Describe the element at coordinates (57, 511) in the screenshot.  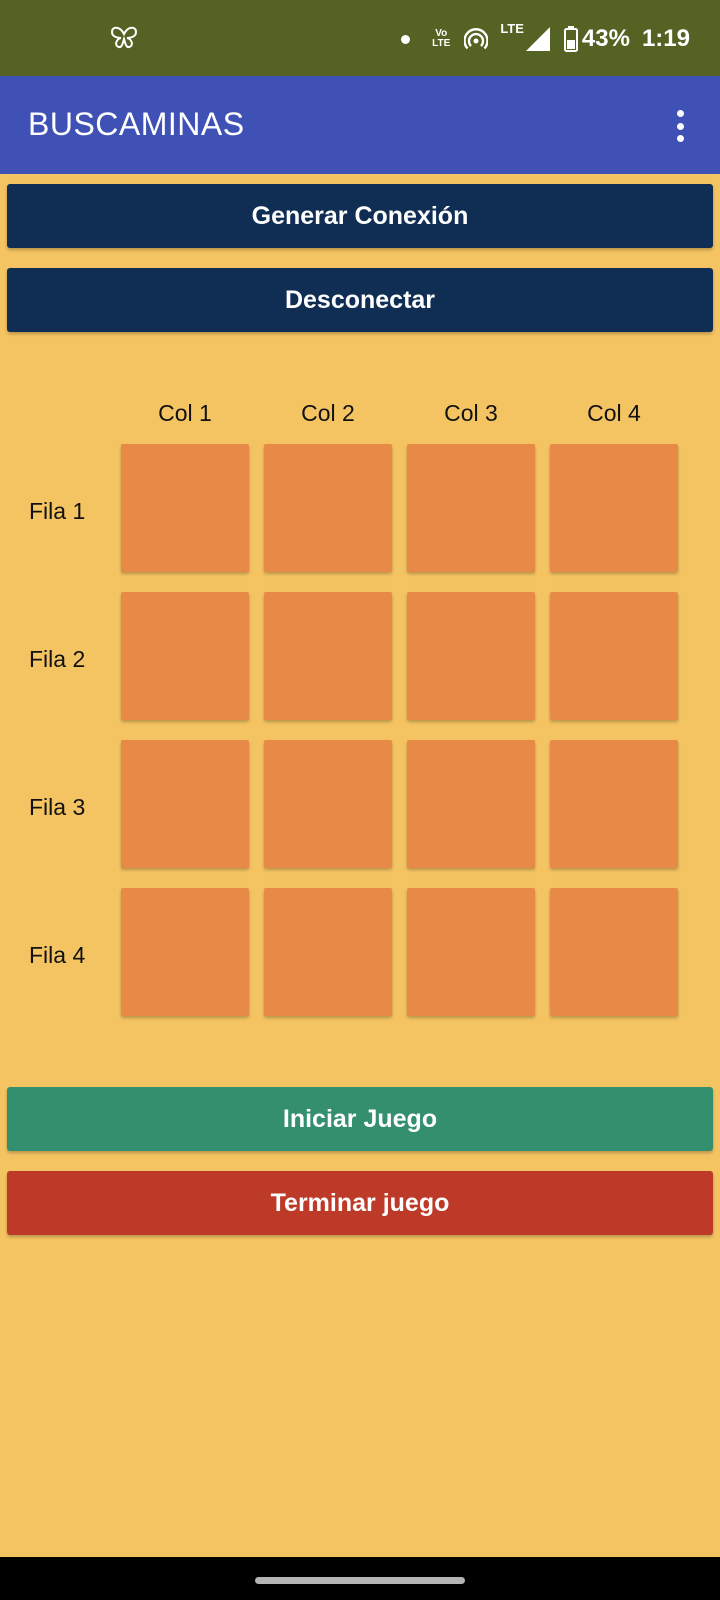
I see `row-label: Fila 1` at that location.